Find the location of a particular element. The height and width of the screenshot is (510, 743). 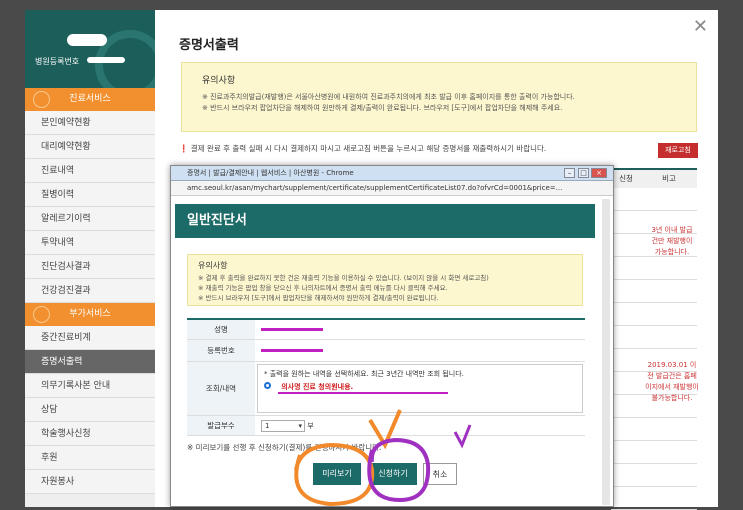

annotation-overlay is located at coordinates (383, 458).